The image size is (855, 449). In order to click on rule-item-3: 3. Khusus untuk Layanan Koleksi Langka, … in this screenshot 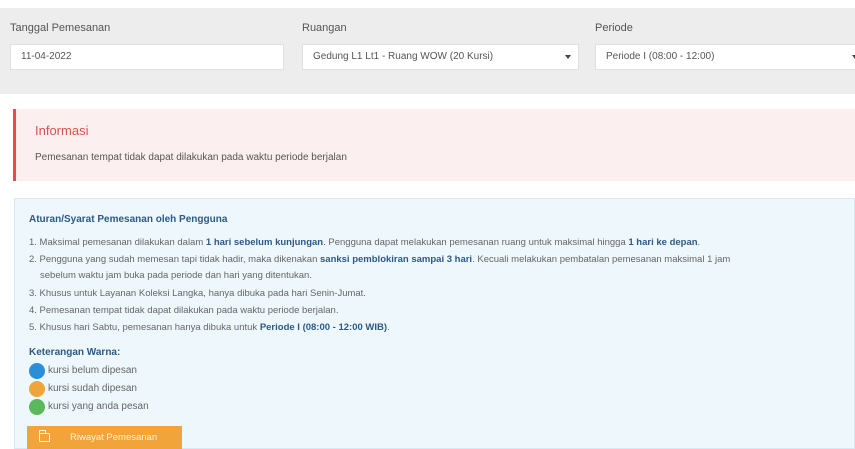, I will do `click(197, 293)`.